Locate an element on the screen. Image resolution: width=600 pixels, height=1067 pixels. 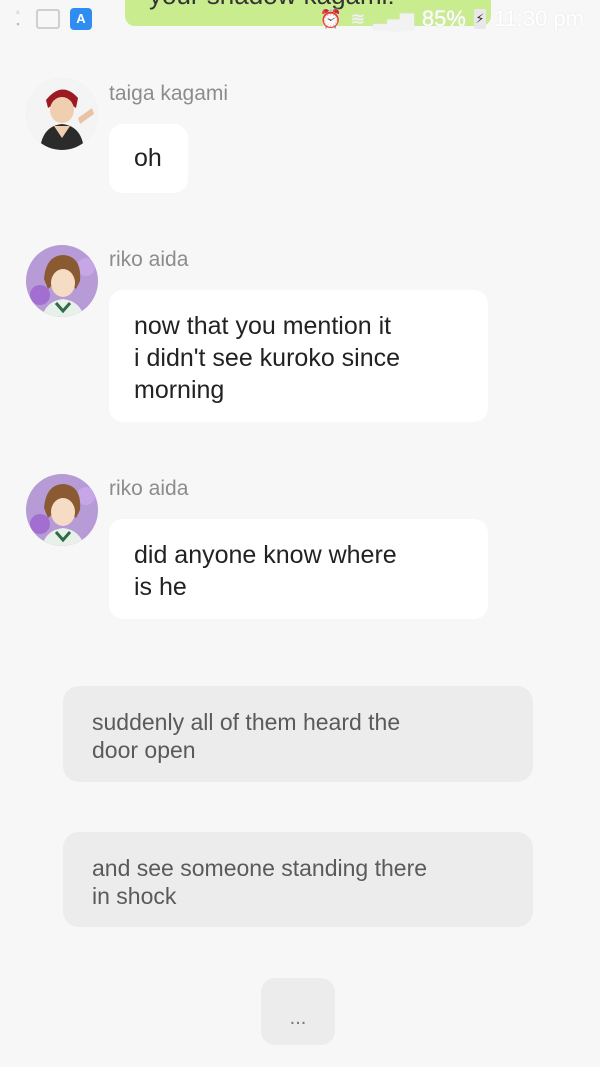
message-text-line: morning is located at coordinates (179, 390).